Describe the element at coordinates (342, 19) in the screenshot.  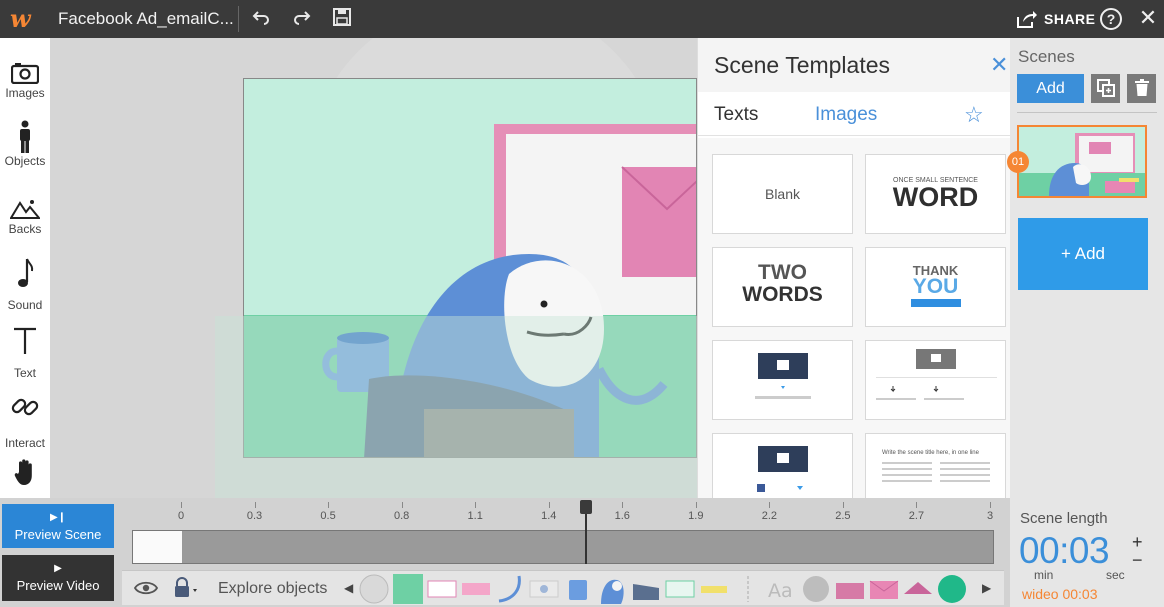
I see `save-icon` at that location.